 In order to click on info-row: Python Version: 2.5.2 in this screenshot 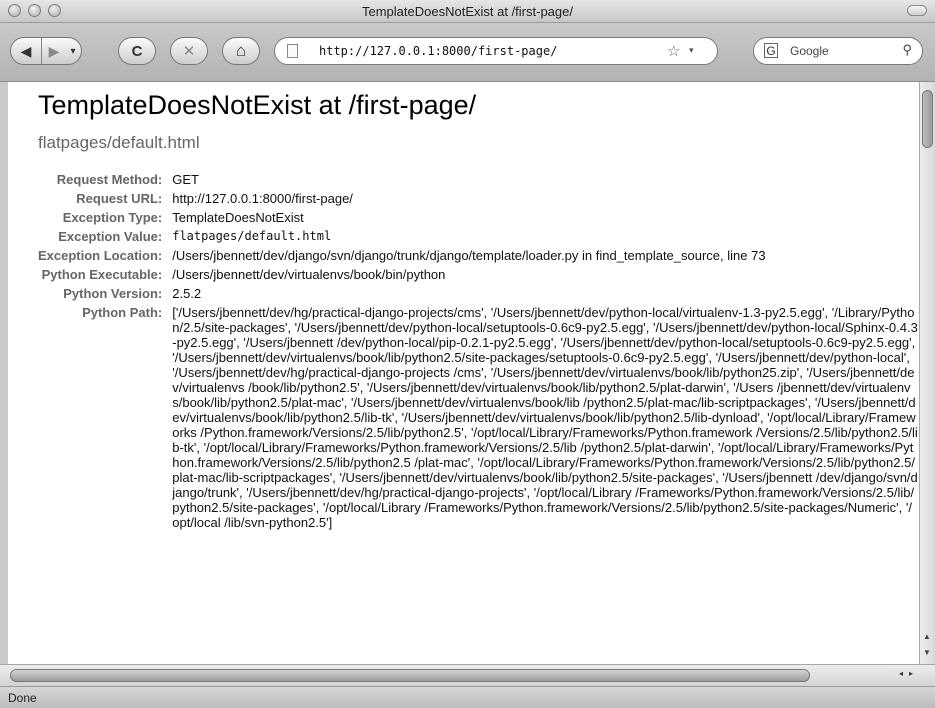, I will do `click(478, 293)`.